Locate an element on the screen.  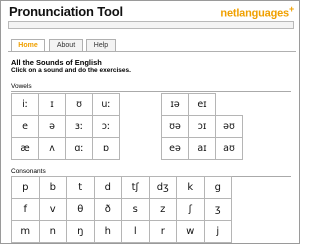
sound-button: b is located at coordinates (52, 187).